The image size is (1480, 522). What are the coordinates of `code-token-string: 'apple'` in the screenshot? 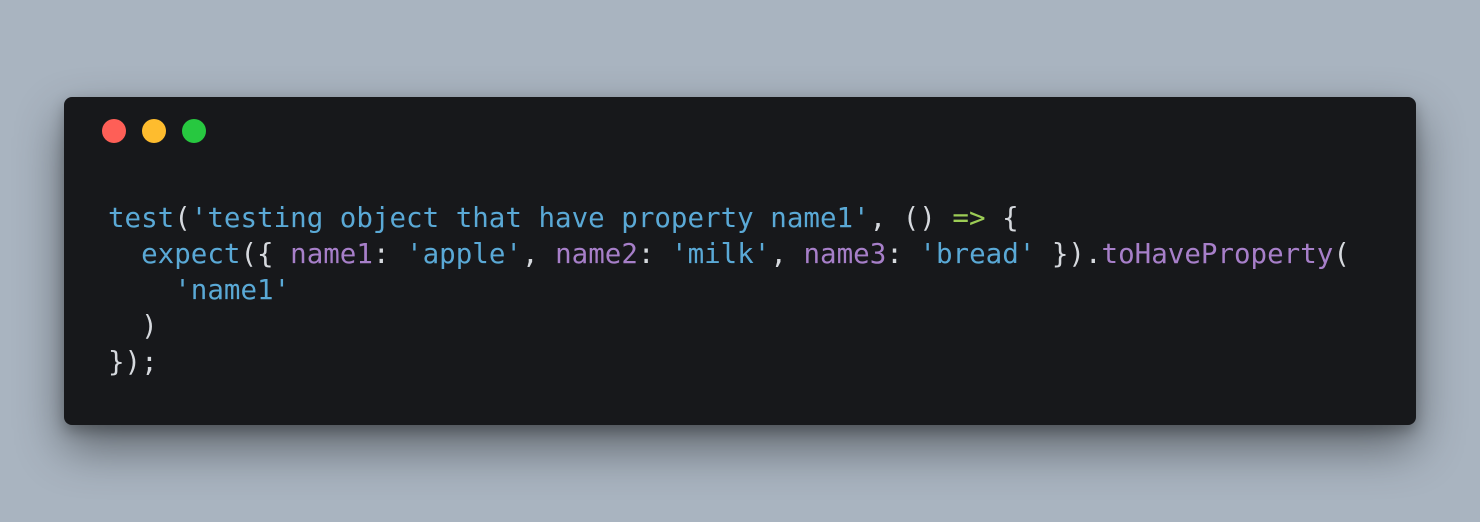 It's located at (464, 254).